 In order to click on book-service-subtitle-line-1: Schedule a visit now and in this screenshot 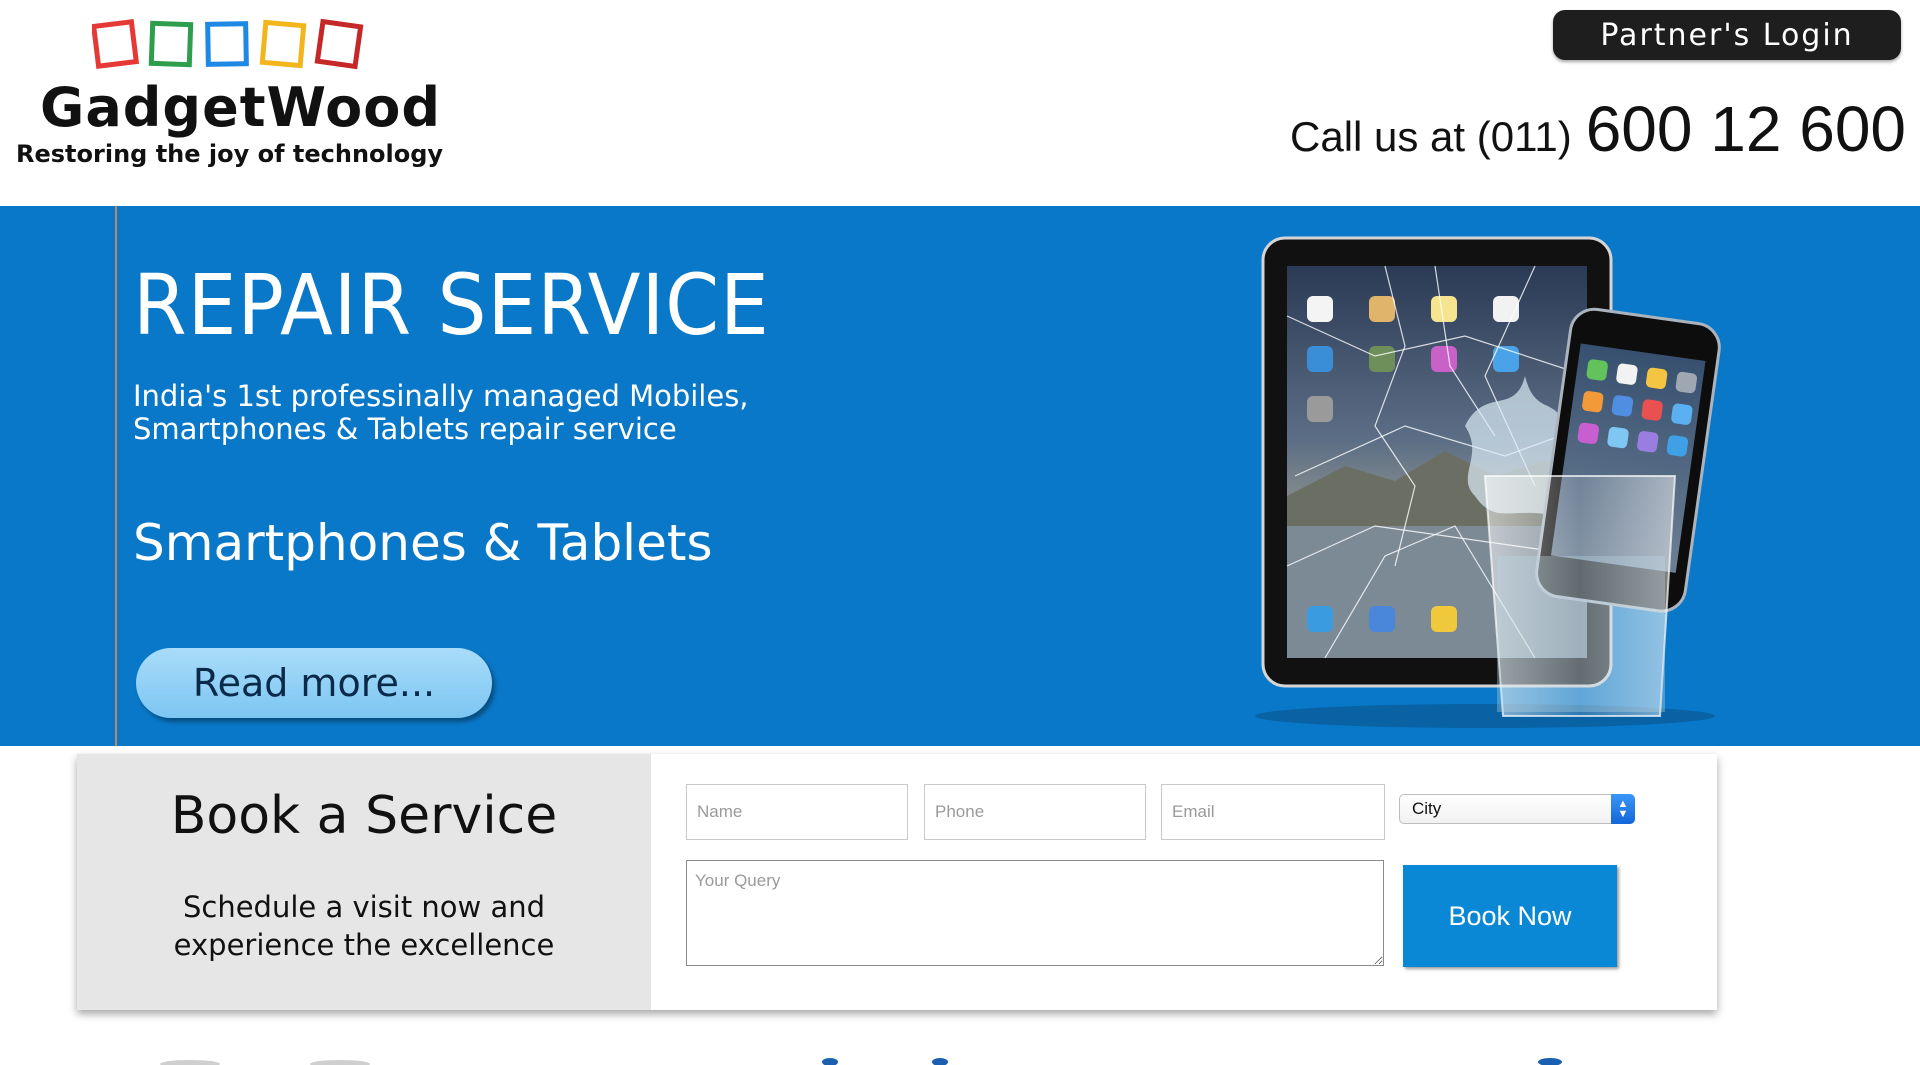, I will do `click(364, 907)`.